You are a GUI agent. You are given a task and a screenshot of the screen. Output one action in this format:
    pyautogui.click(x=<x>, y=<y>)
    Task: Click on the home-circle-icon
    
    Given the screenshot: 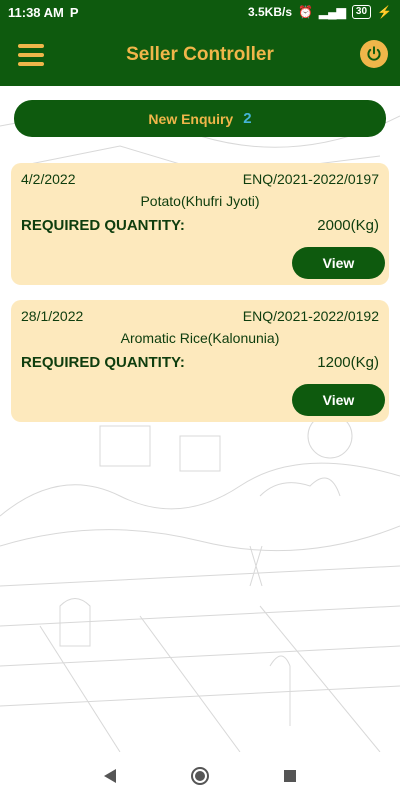 What is the action you would take?
    pyautogui.click(x=200, y=776)
    